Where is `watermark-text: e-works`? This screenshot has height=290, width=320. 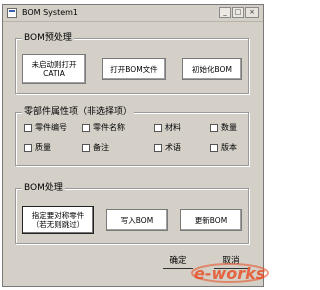
watermark-text: e-works is located at coordinates (229, 273).